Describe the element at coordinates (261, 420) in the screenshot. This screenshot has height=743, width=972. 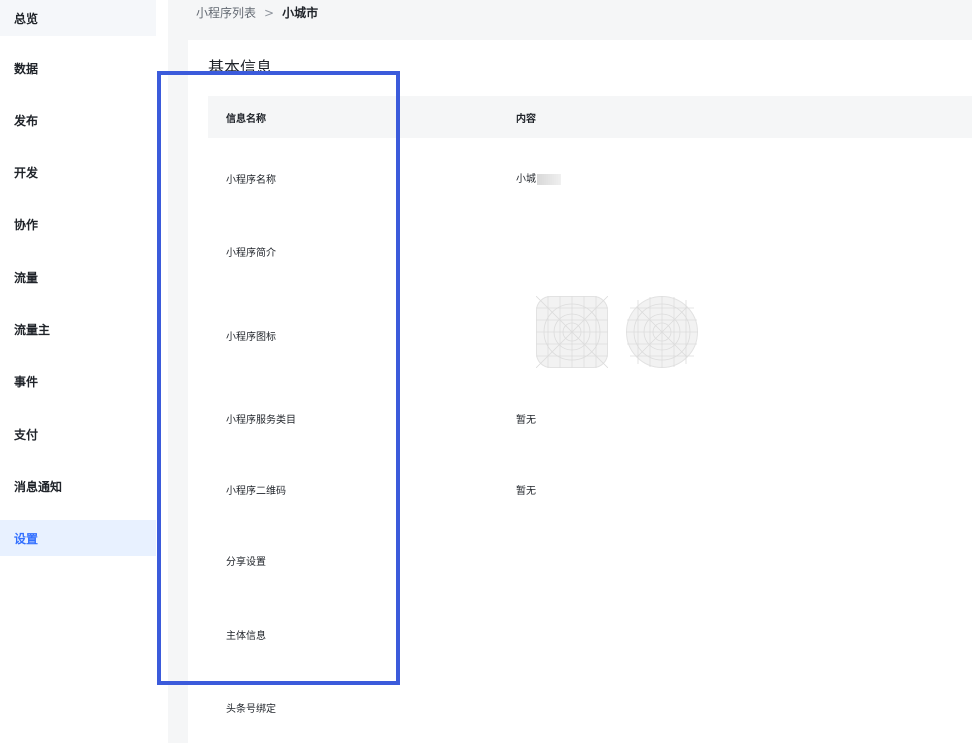
I see `row-label: 小程序服务类目` at that location.